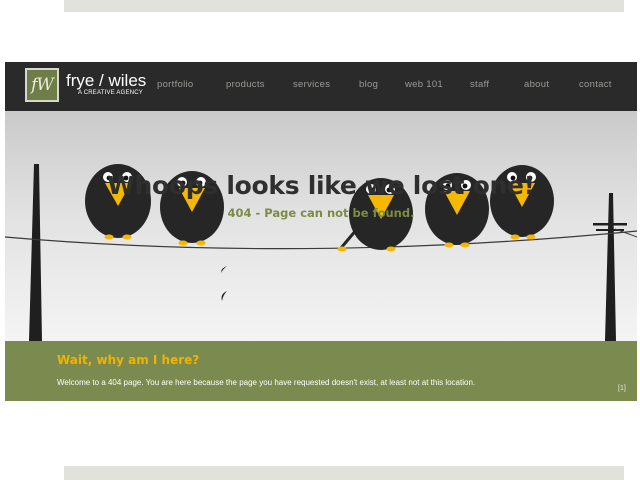 The image size is (640, 480). Describe the element at coordinates (344, 6) in the screenshot. I see `top-divider-bar` at that location.